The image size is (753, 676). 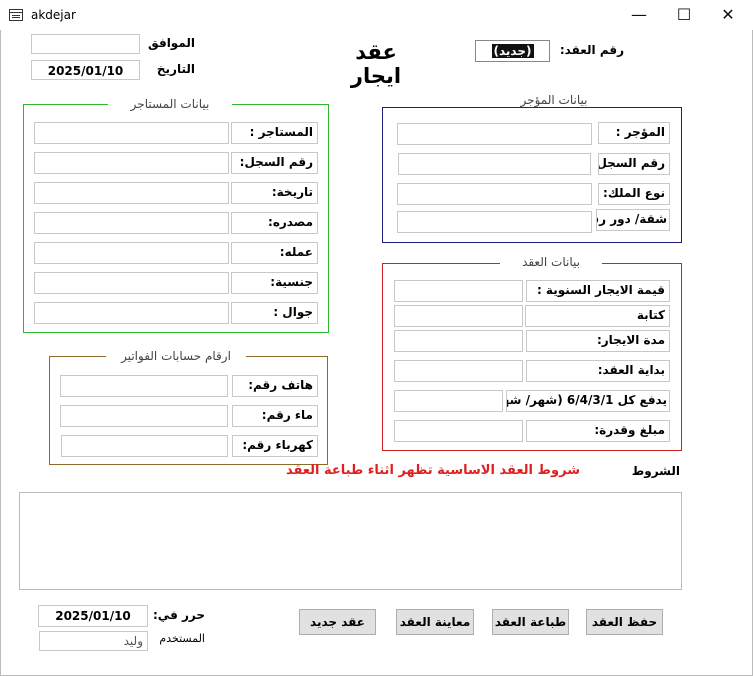 What do you see at coordinates (684, 15) in the screenshot?
I see `maximize-button: ☐` at bounding box center [684, 15].